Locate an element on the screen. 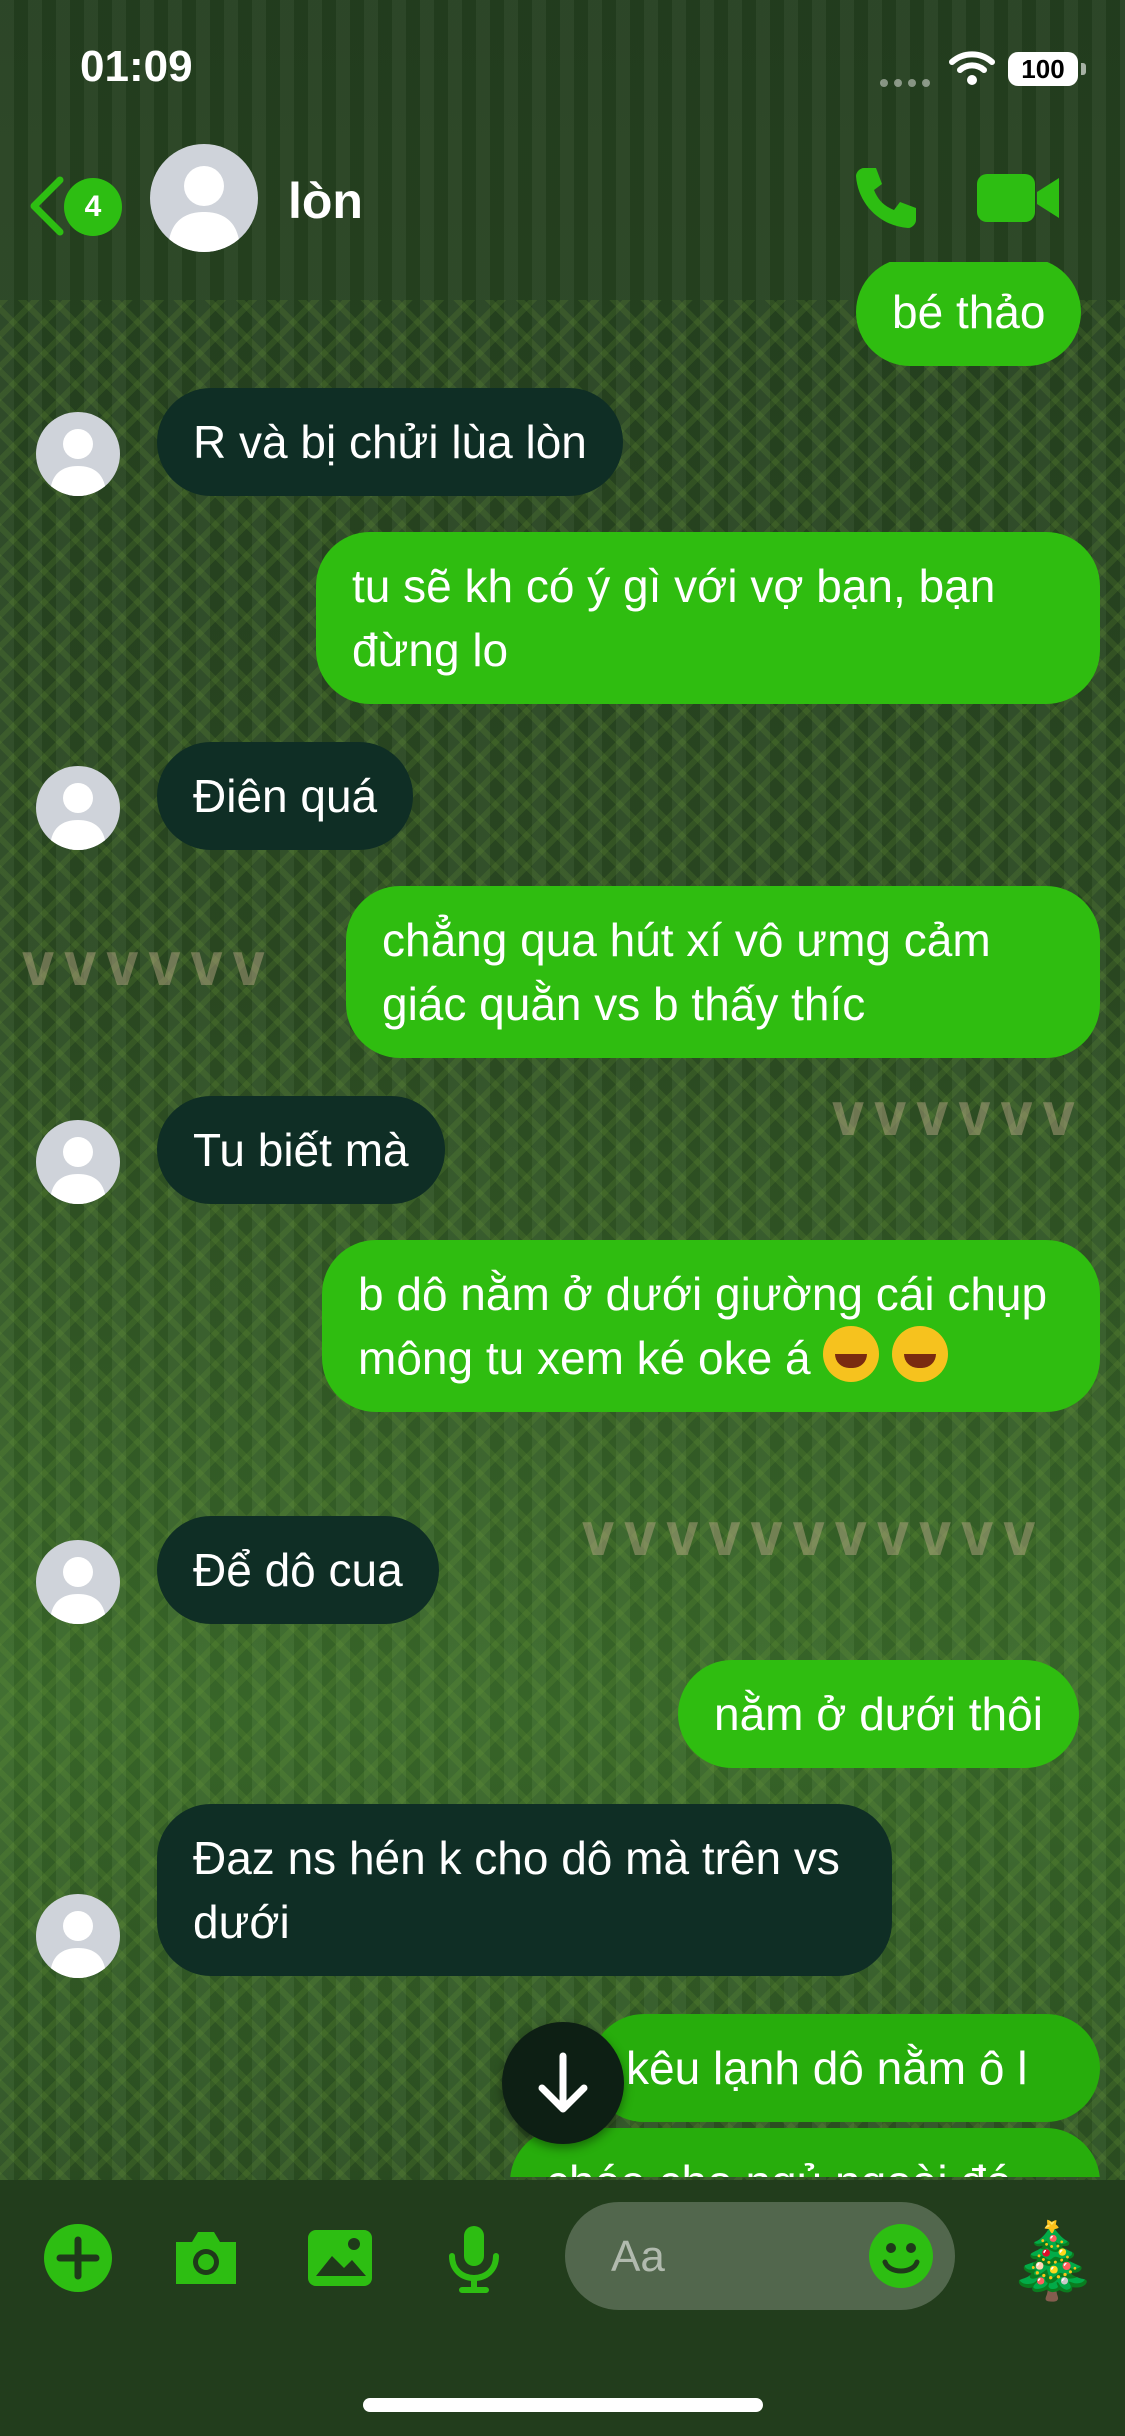 This screenshot has height=2436, width=1125. chat-header: 4 lòn is located at coordinates (562, 200).